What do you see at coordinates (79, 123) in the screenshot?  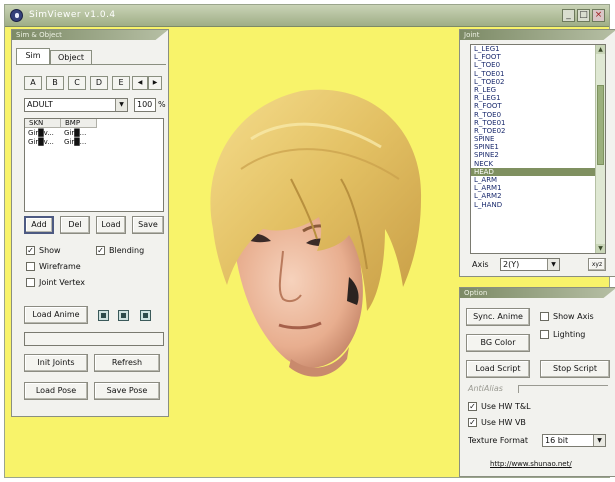 I see `bump-column-header: BMP` at bounding box center [79, 123].